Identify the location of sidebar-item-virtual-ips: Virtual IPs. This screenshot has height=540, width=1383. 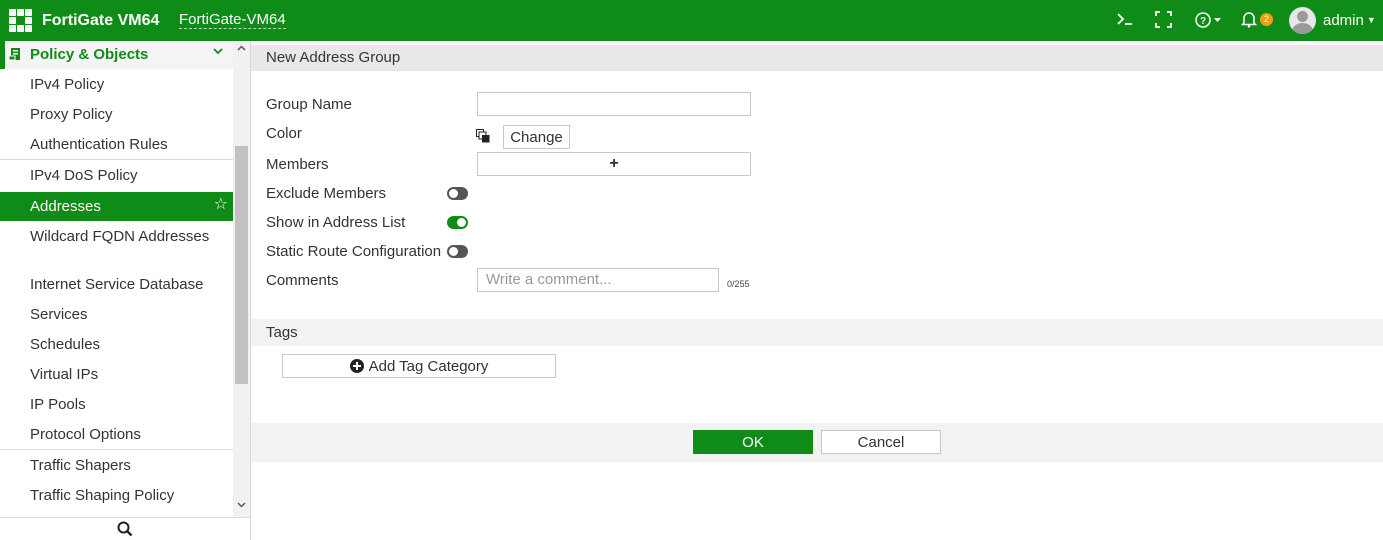
(116, 375).